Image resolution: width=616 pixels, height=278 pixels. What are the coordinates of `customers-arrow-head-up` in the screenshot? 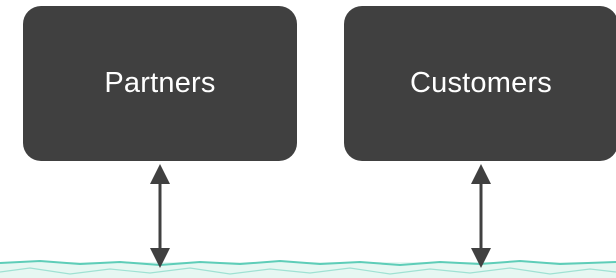 It's located at (481, 174).